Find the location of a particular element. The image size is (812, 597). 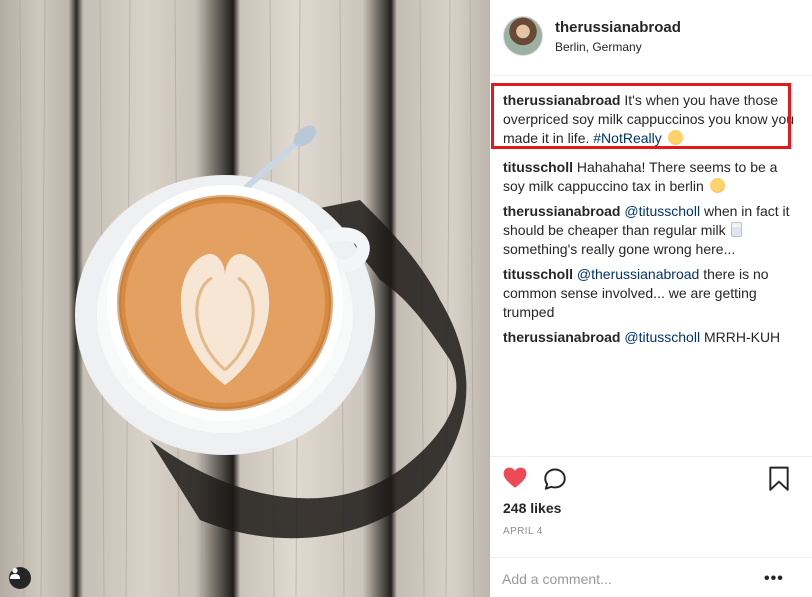

comment-item: therussianabroad @titusscholl MRRH-KUH is located at coordinates (651, 337).